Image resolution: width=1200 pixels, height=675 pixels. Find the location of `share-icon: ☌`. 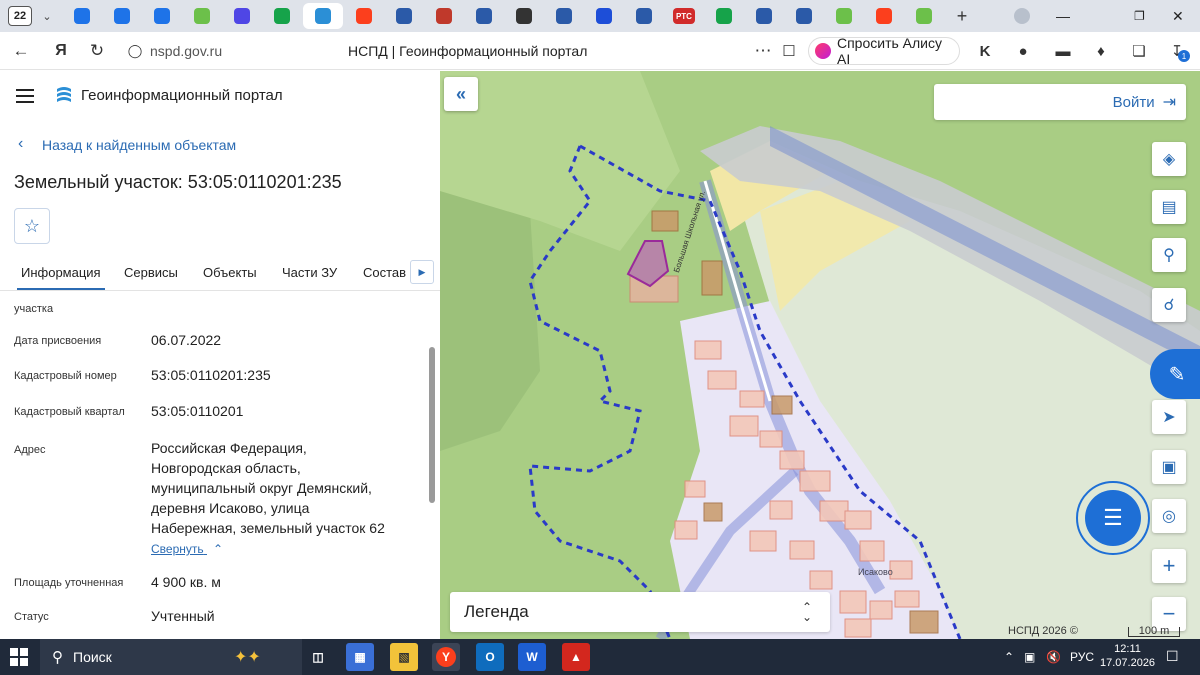

share-icon: ☌ is located at coordinates (1169, 305).